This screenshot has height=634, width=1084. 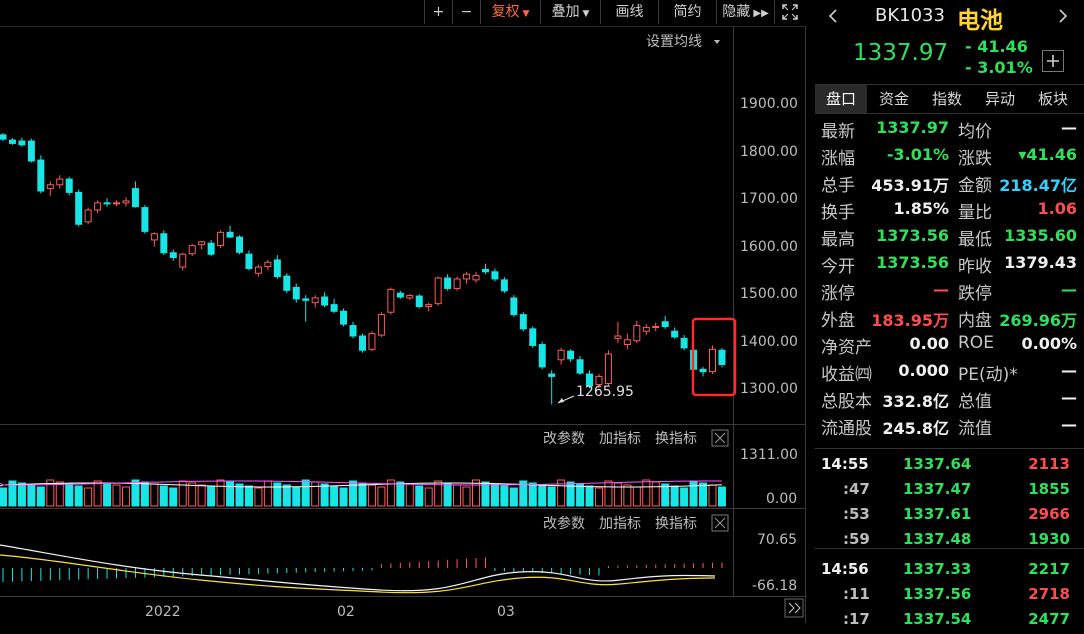 I want to click on set-ma-button: 设置均线, so click(x=674, y=42).